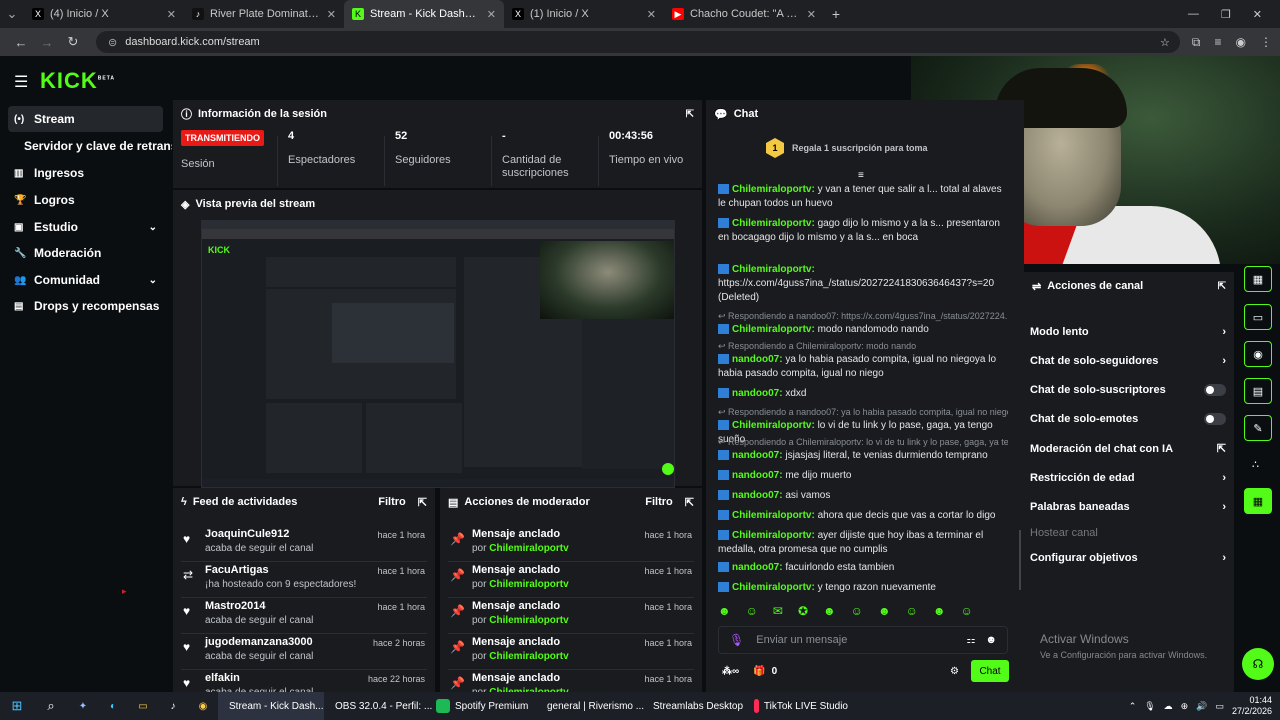 The image size is (1280, 720). I want to click on clock: 01:44 27/2/2026, so click(1252, 706).